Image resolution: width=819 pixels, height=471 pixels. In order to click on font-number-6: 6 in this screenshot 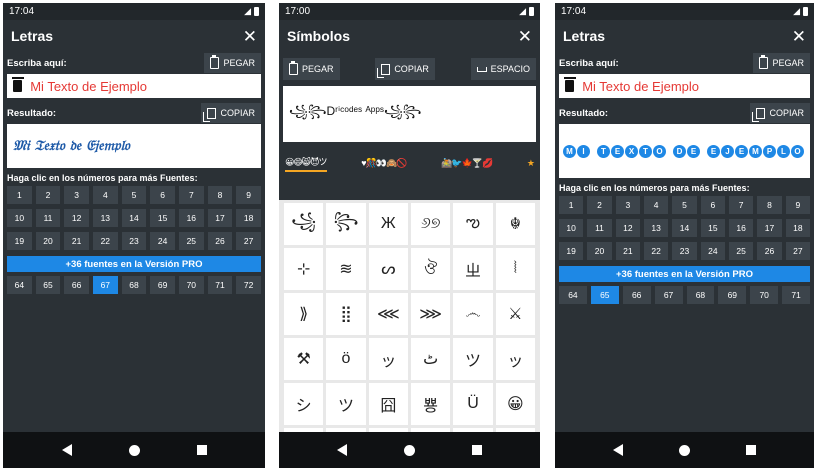, I will do `click(162, 195)`.